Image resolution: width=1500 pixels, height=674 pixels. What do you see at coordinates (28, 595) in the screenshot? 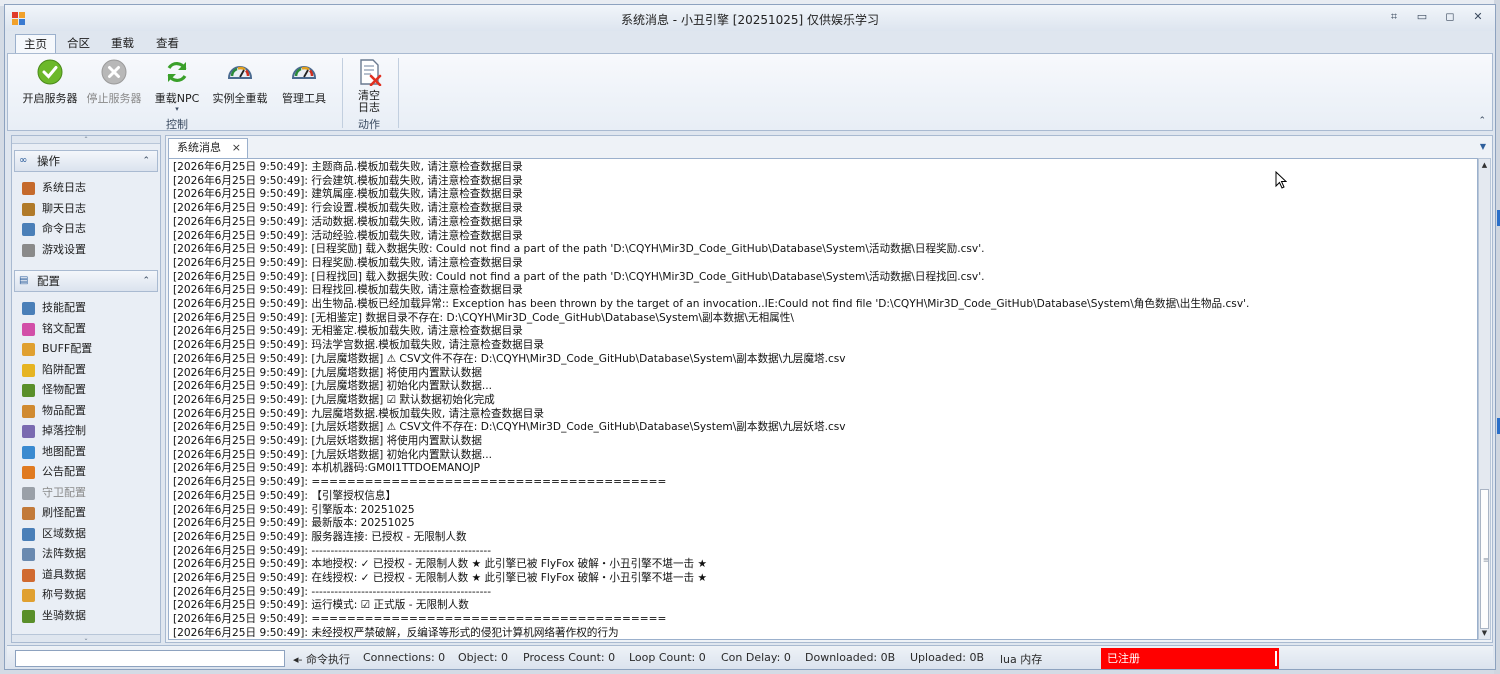
I see `title-data-icon` at bounding box center [28, 595].